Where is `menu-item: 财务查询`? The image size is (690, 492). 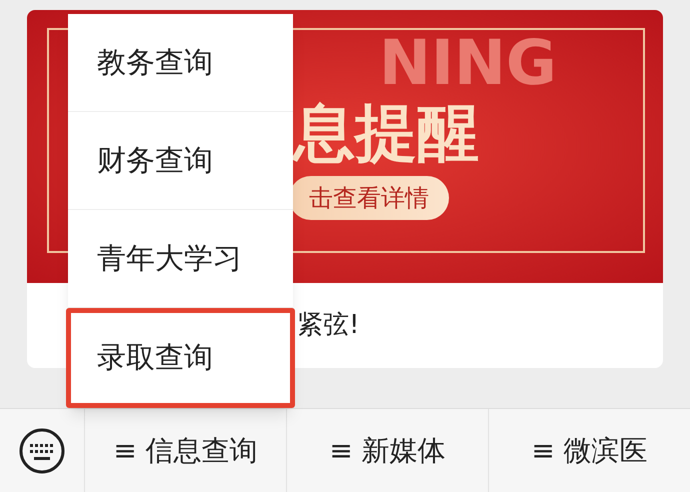
menu-item: 财务查询 is located at coordinates (180, 161).